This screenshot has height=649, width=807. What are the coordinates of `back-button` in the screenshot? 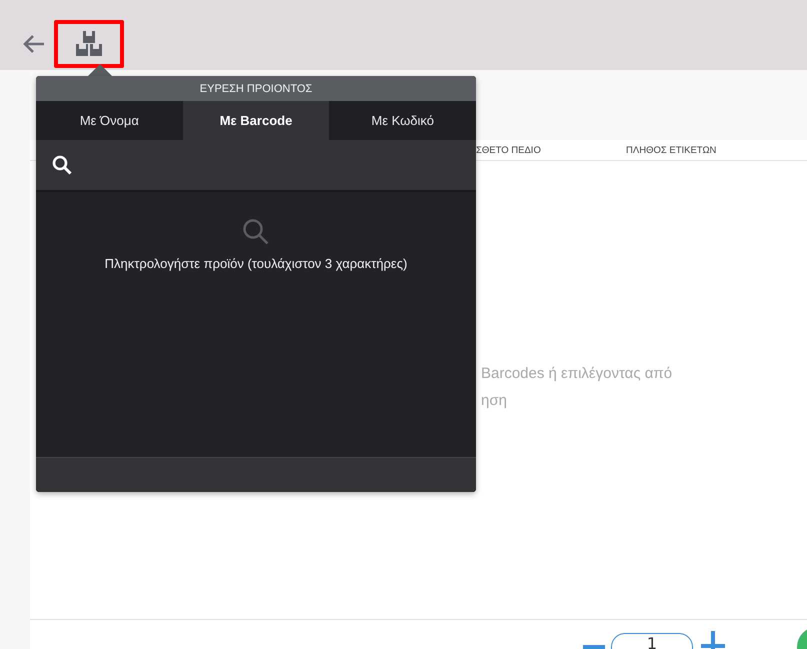 It's located at (34, 44).